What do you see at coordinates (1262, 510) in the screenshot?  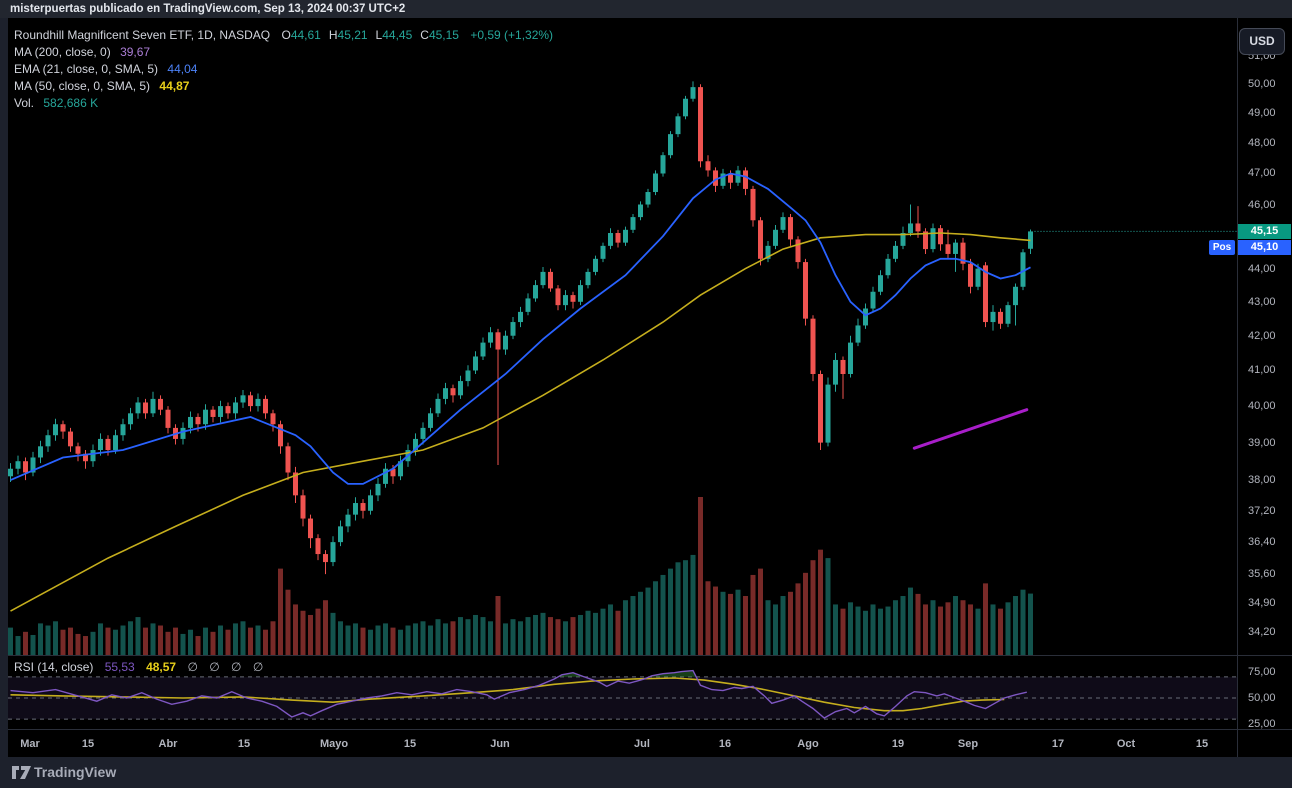 I see `price-tick-label: 37,20` at bounding box center [1262, 510].